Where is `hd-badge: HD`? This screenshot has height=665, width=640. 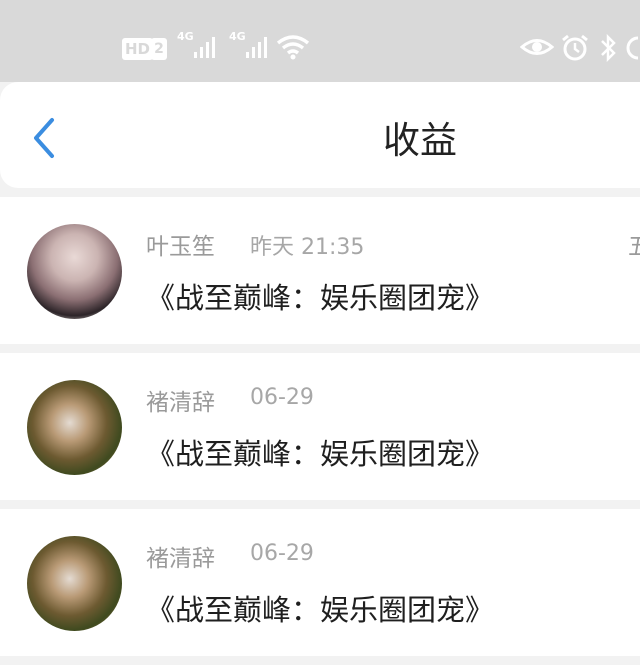 hd-badge: HD is located at coordinates (138, 49).